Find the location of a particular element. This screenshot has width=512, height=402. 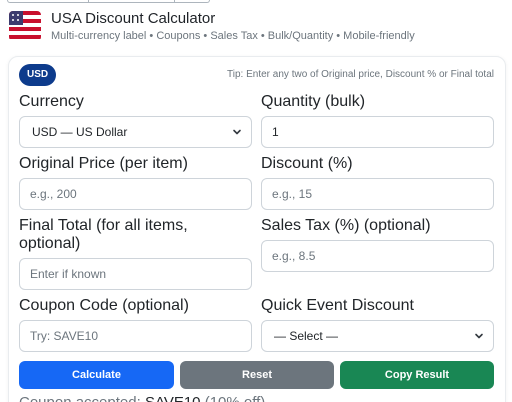

coupon-label: Coupon Code (optional) is located at coordinates (104, 305).